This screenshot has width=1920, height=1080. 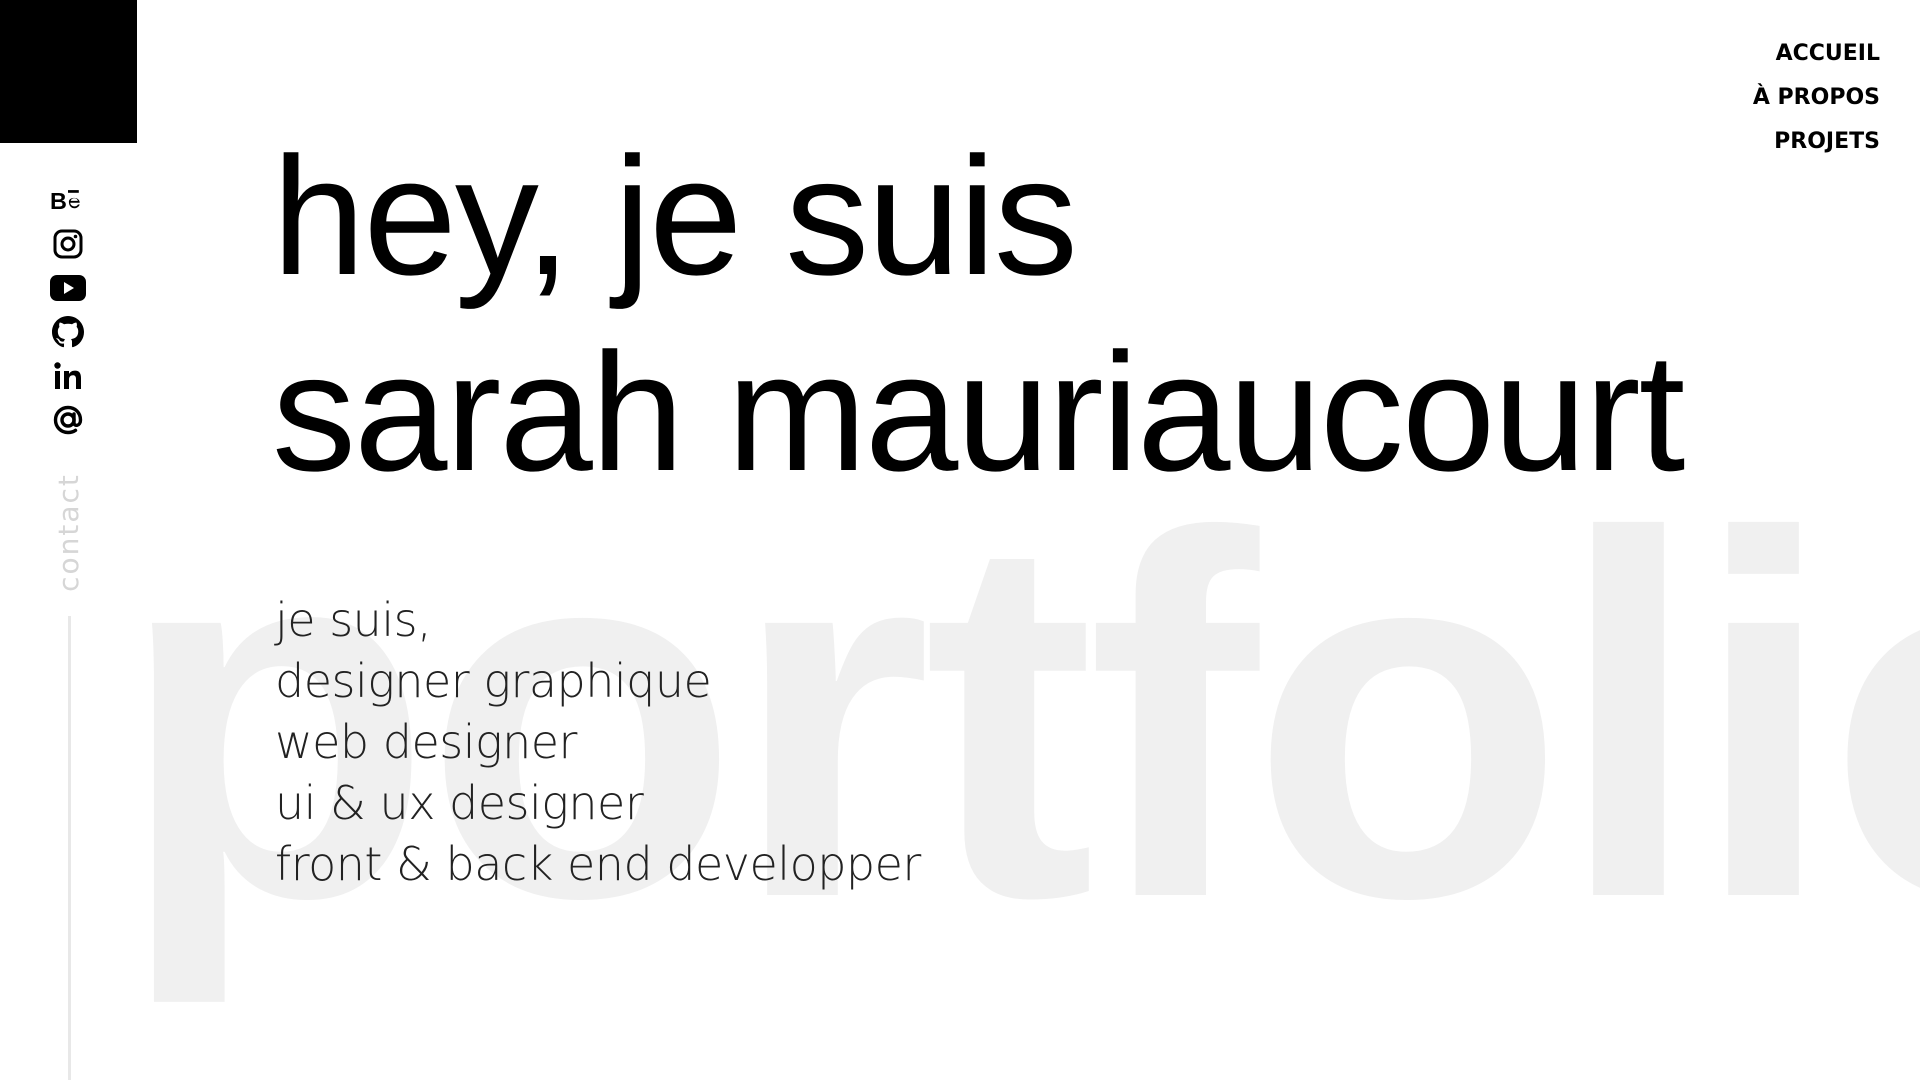 What do you see at coordinates (459, 803) in the screenshot?
I see `role-item: ui & ux designer` at bounding box center [459, 803].